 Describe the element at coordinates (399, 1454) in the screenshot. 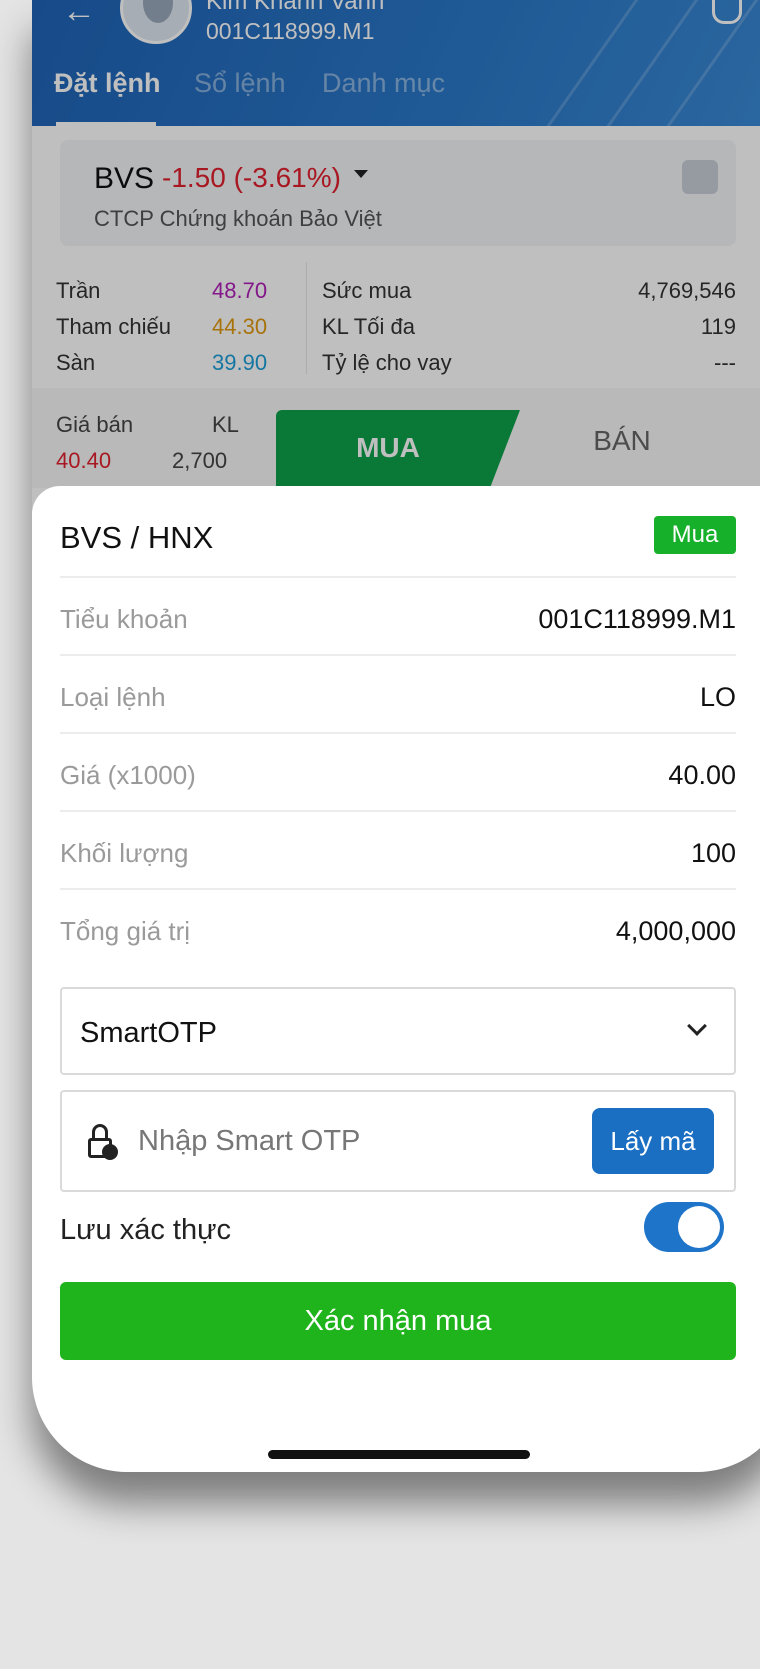

I see `home-indicator` at that location.